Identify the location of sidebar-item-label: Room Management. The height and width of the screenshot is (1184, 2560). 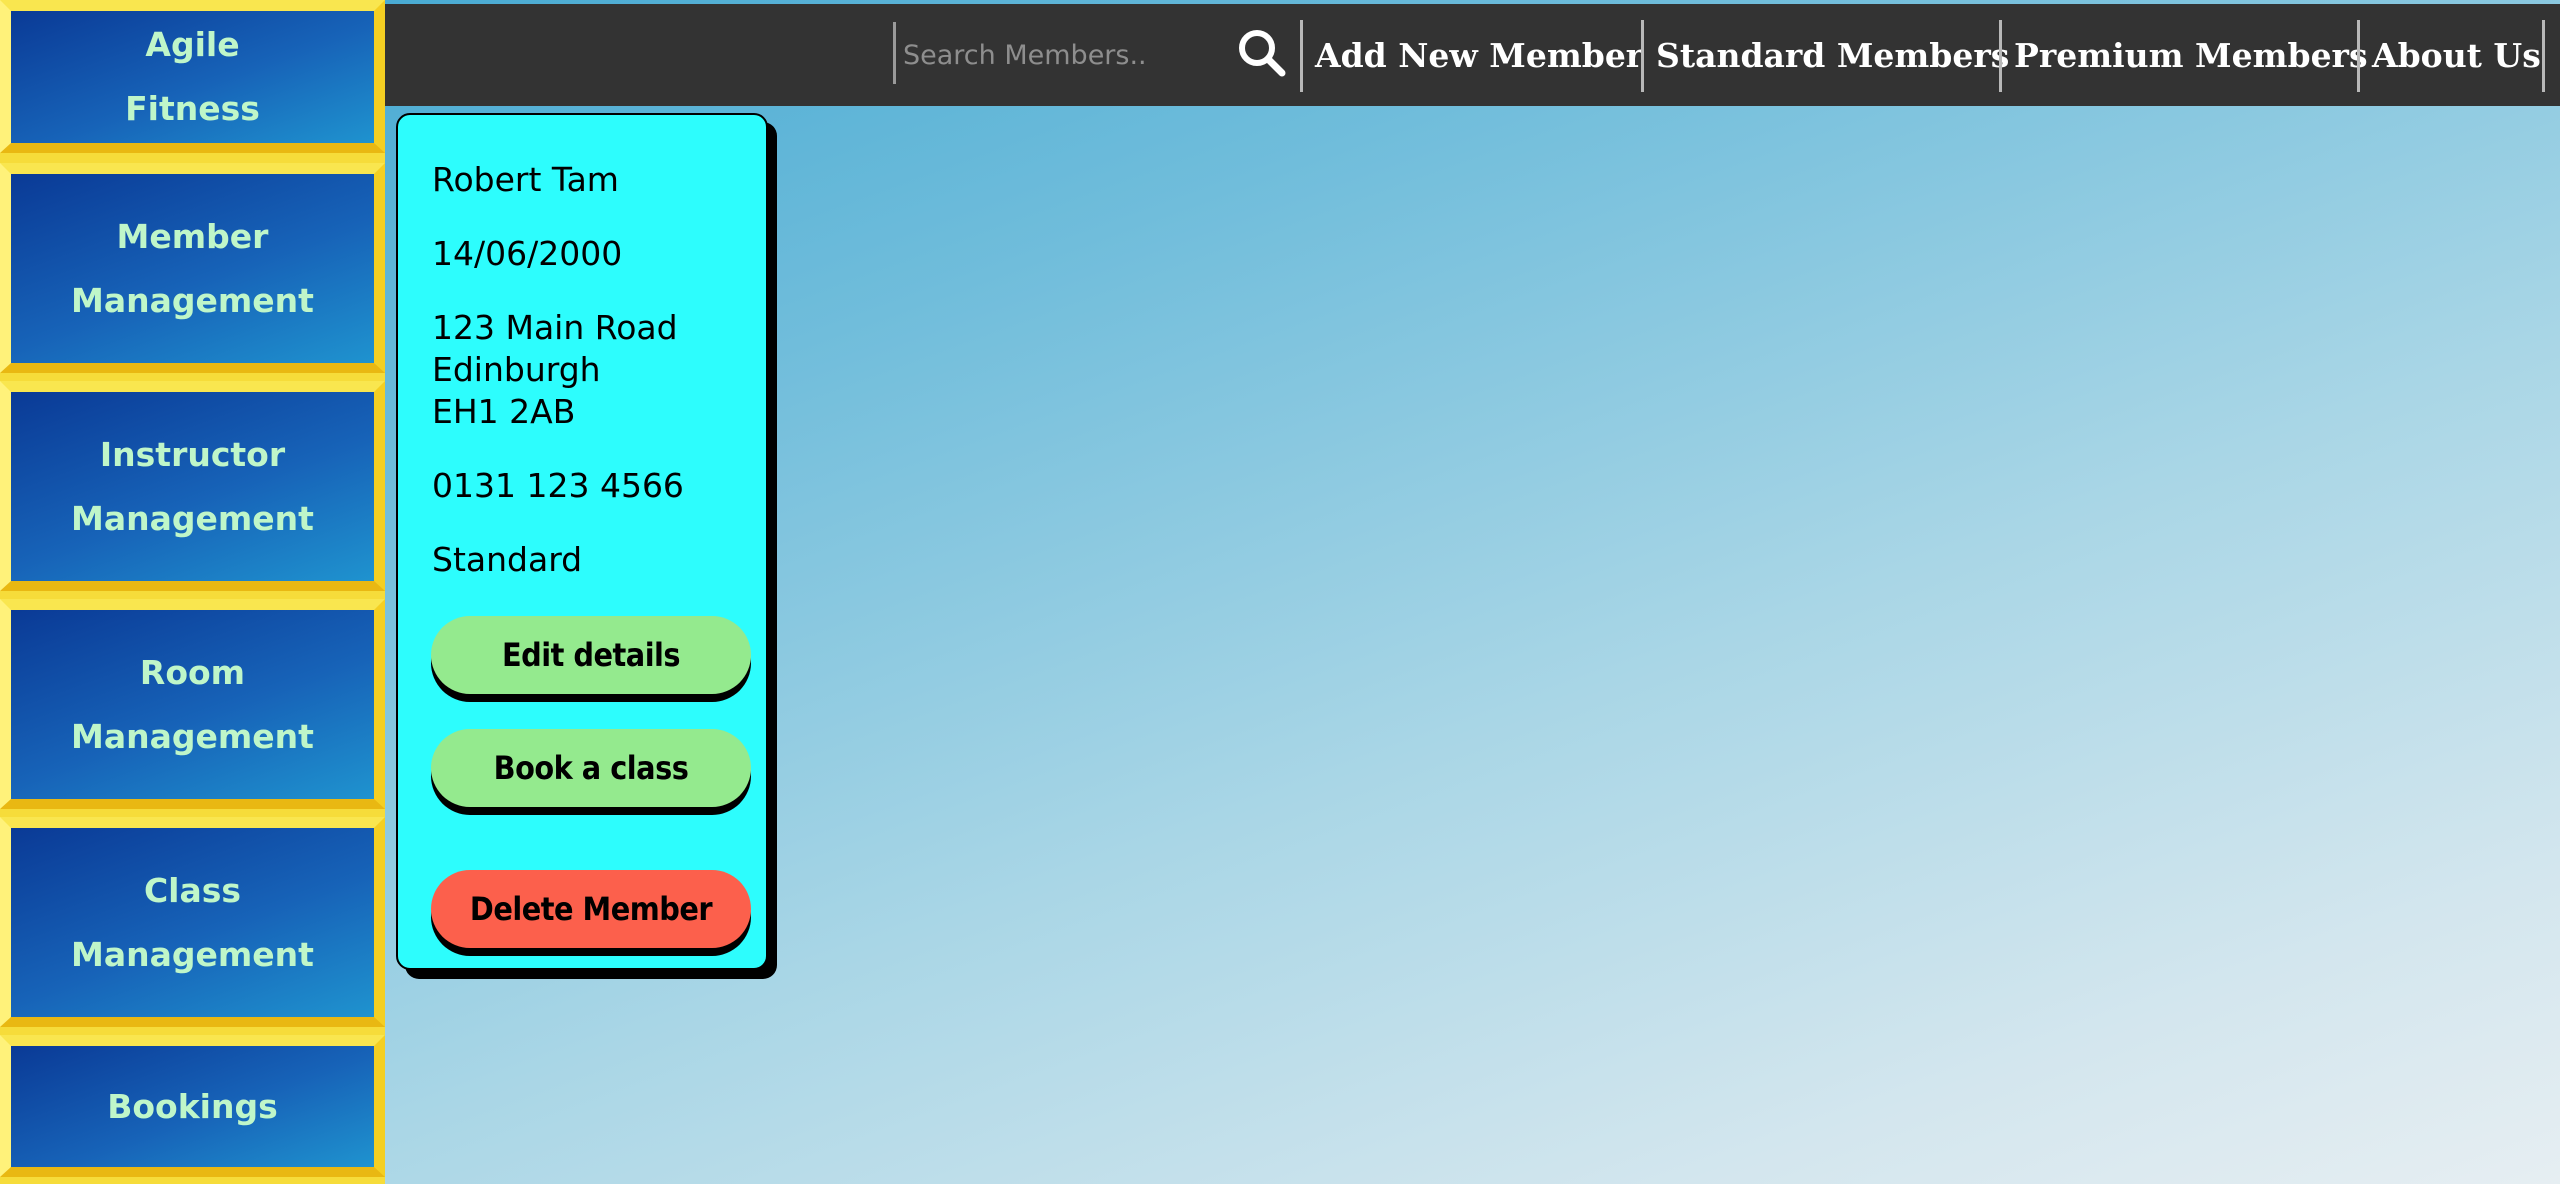
(192, 704).